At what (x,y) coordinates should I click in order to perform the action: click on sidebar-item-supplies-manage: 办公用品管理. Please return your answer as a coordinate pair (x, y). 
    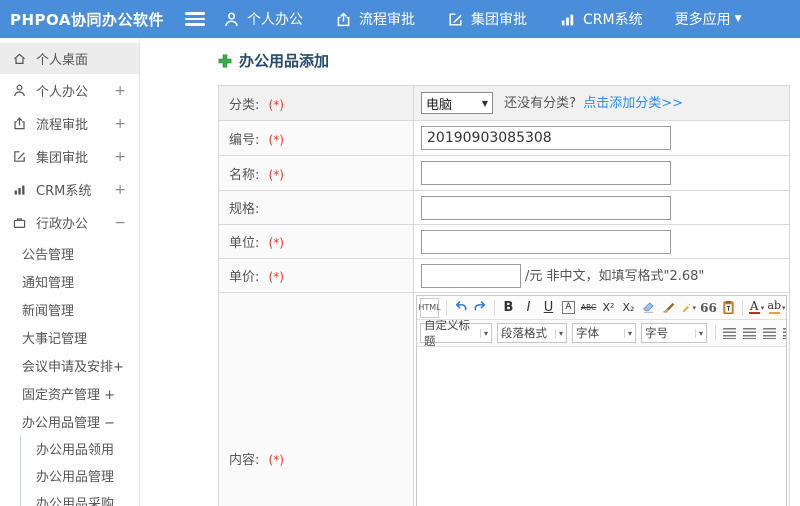
    Looking at the image, I should click on (80, 475).